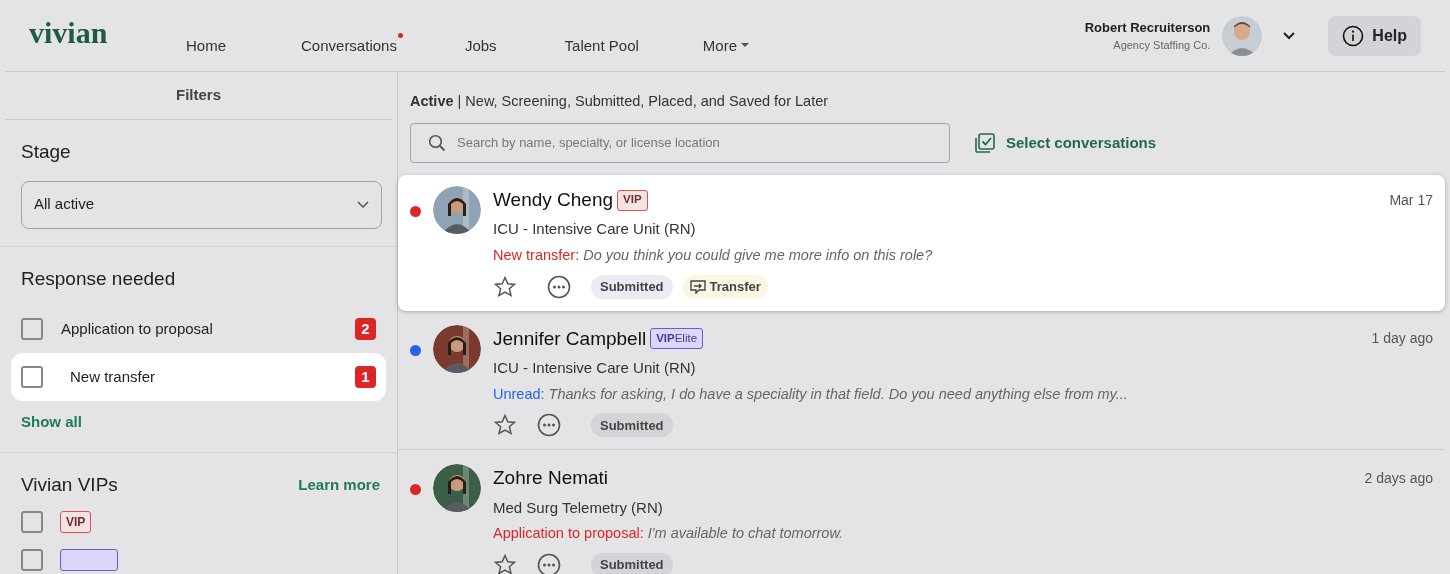 This screenshot has width=1450, height=574. I want to click on info-icon, so click(1353, 35).